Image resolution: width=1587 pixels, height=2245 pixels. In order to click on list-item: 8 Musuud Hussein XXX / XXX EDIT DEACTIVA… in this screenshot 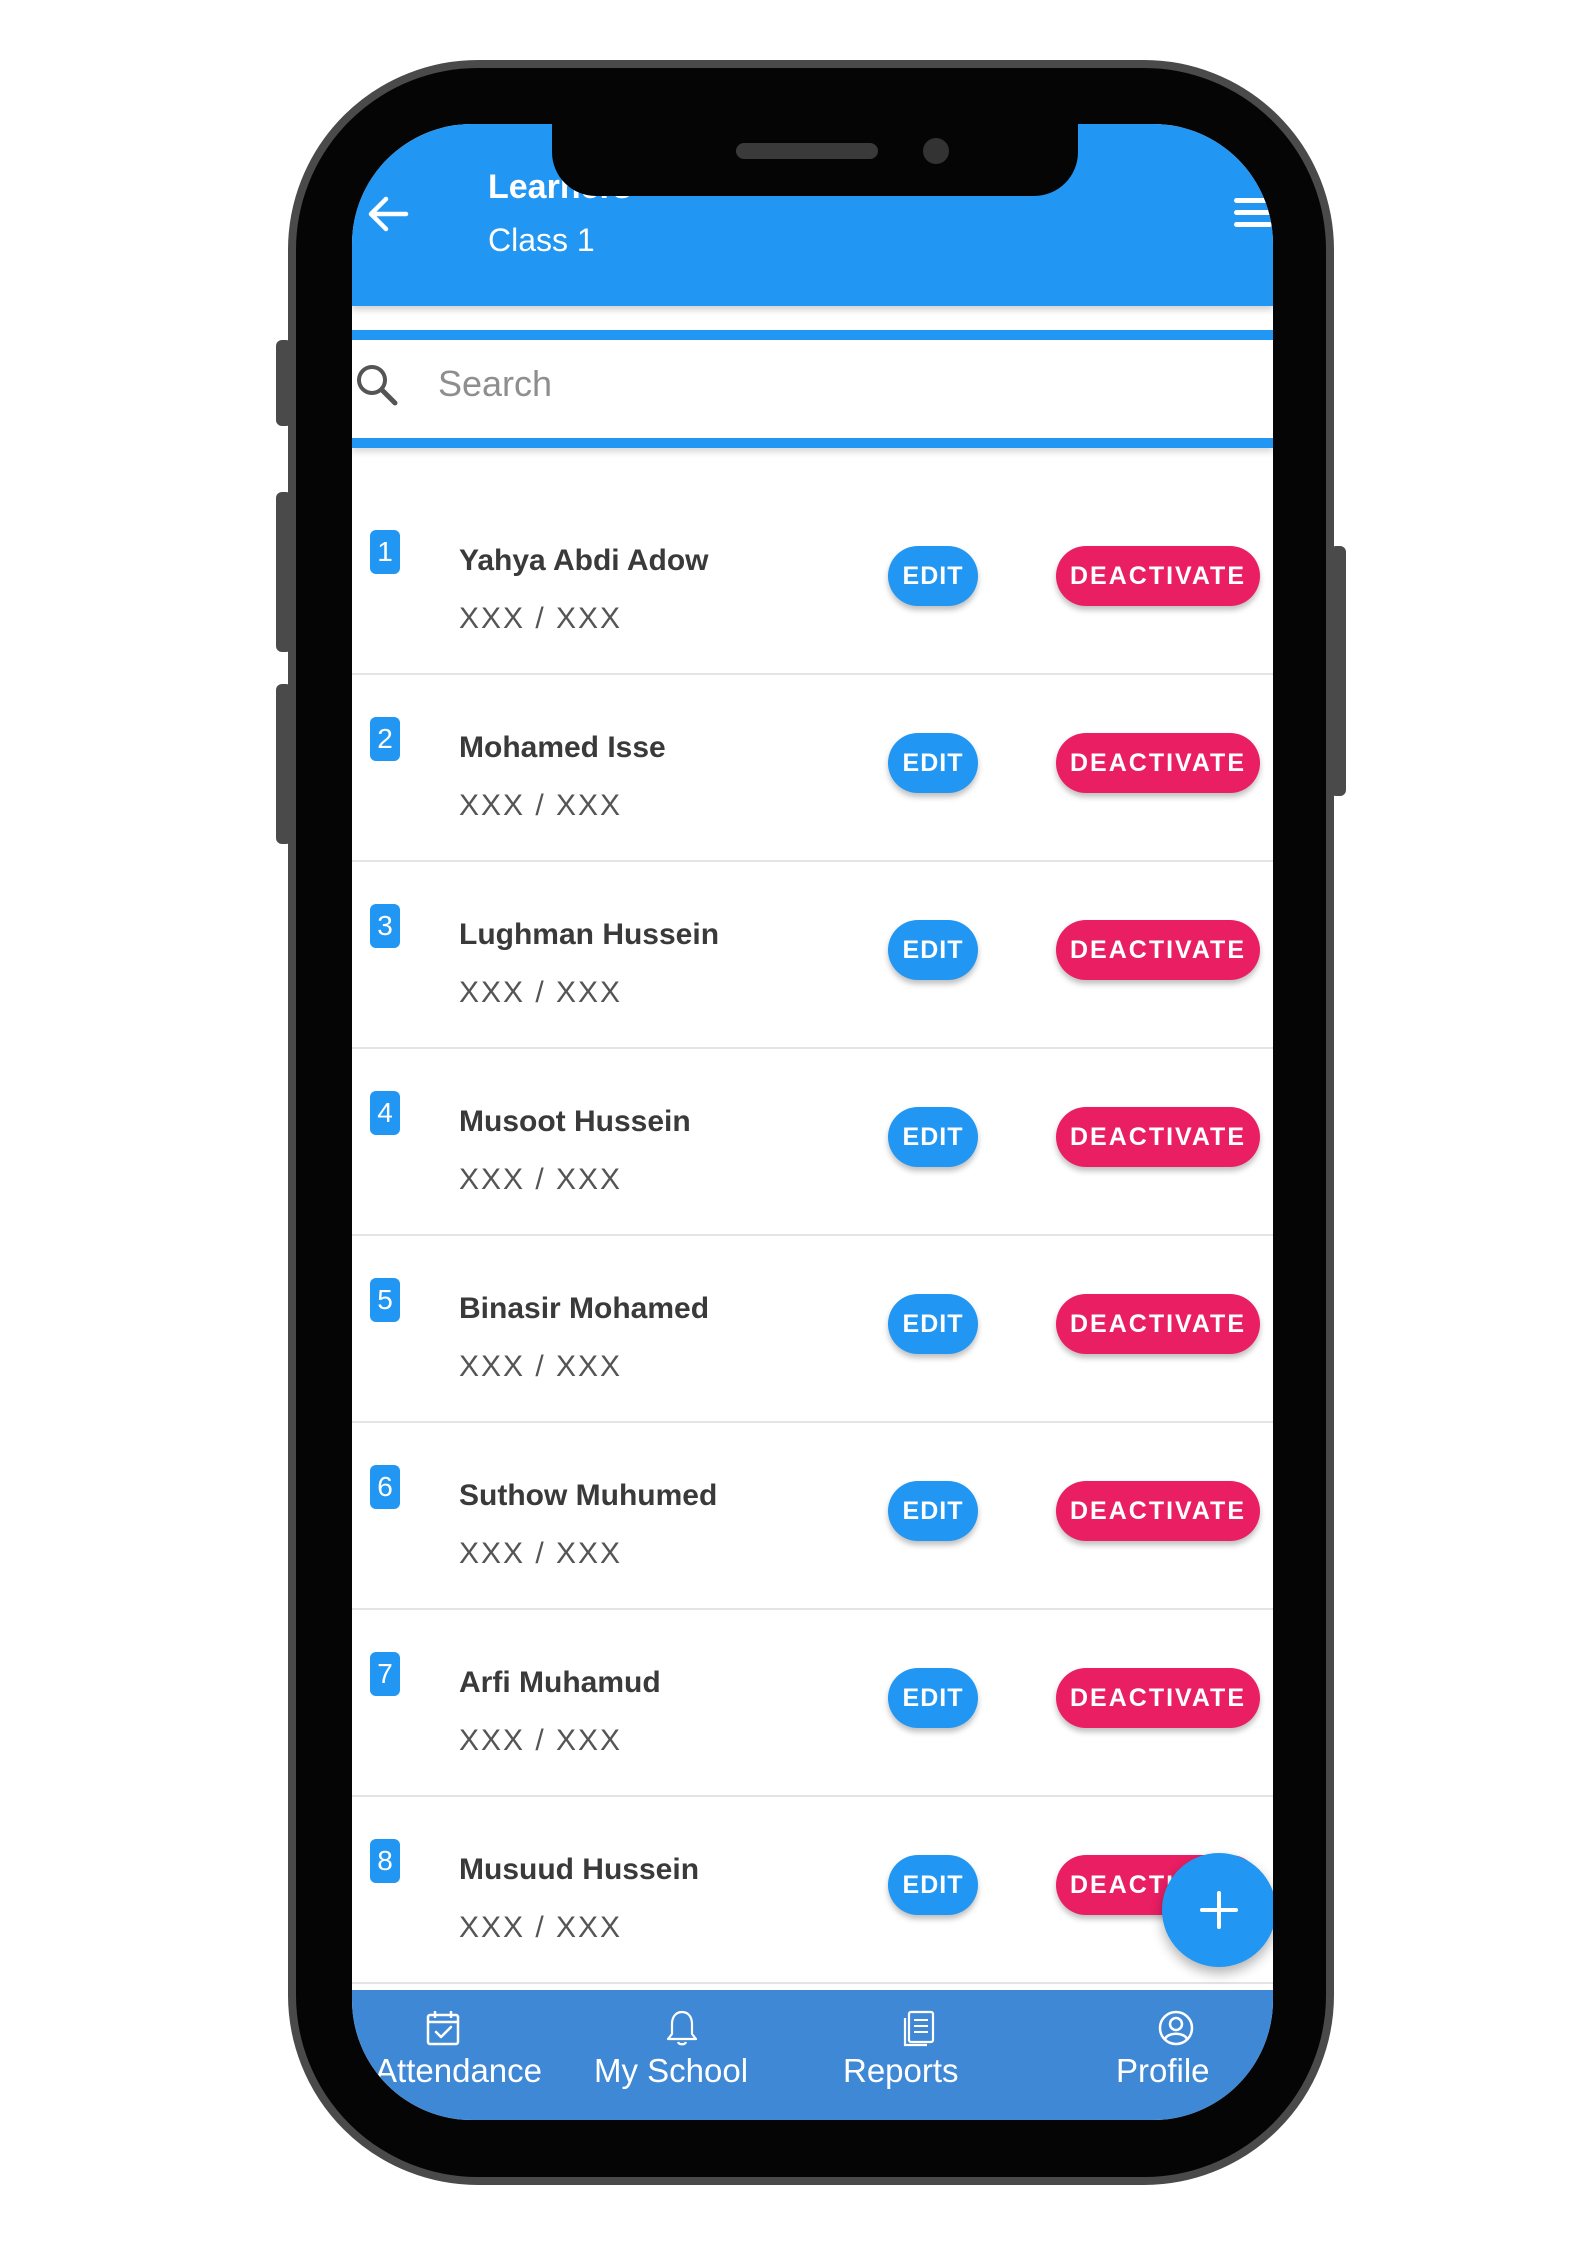, I will do `click(812, 1890)`.